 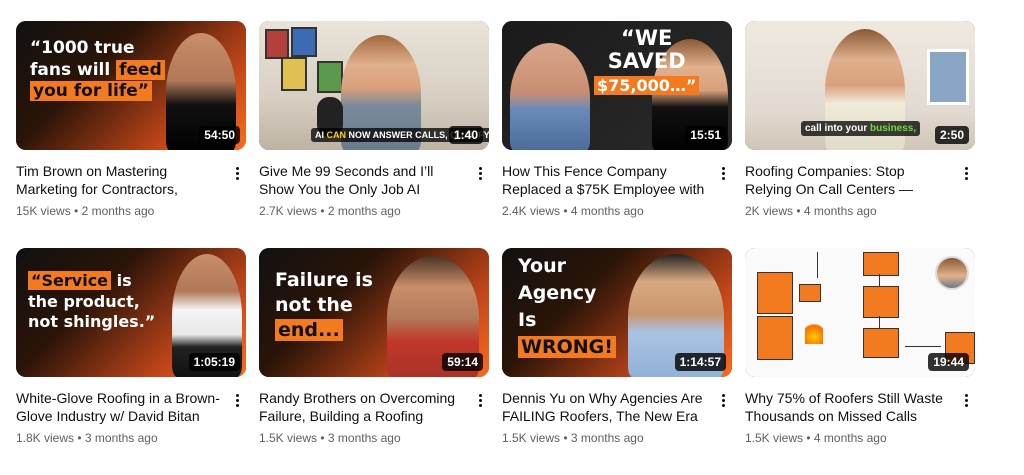 What do you see at coordinates (314, 304) in the screenshot?
I see `thumbnail-text-line: not the` at bounding box center [314, 304].